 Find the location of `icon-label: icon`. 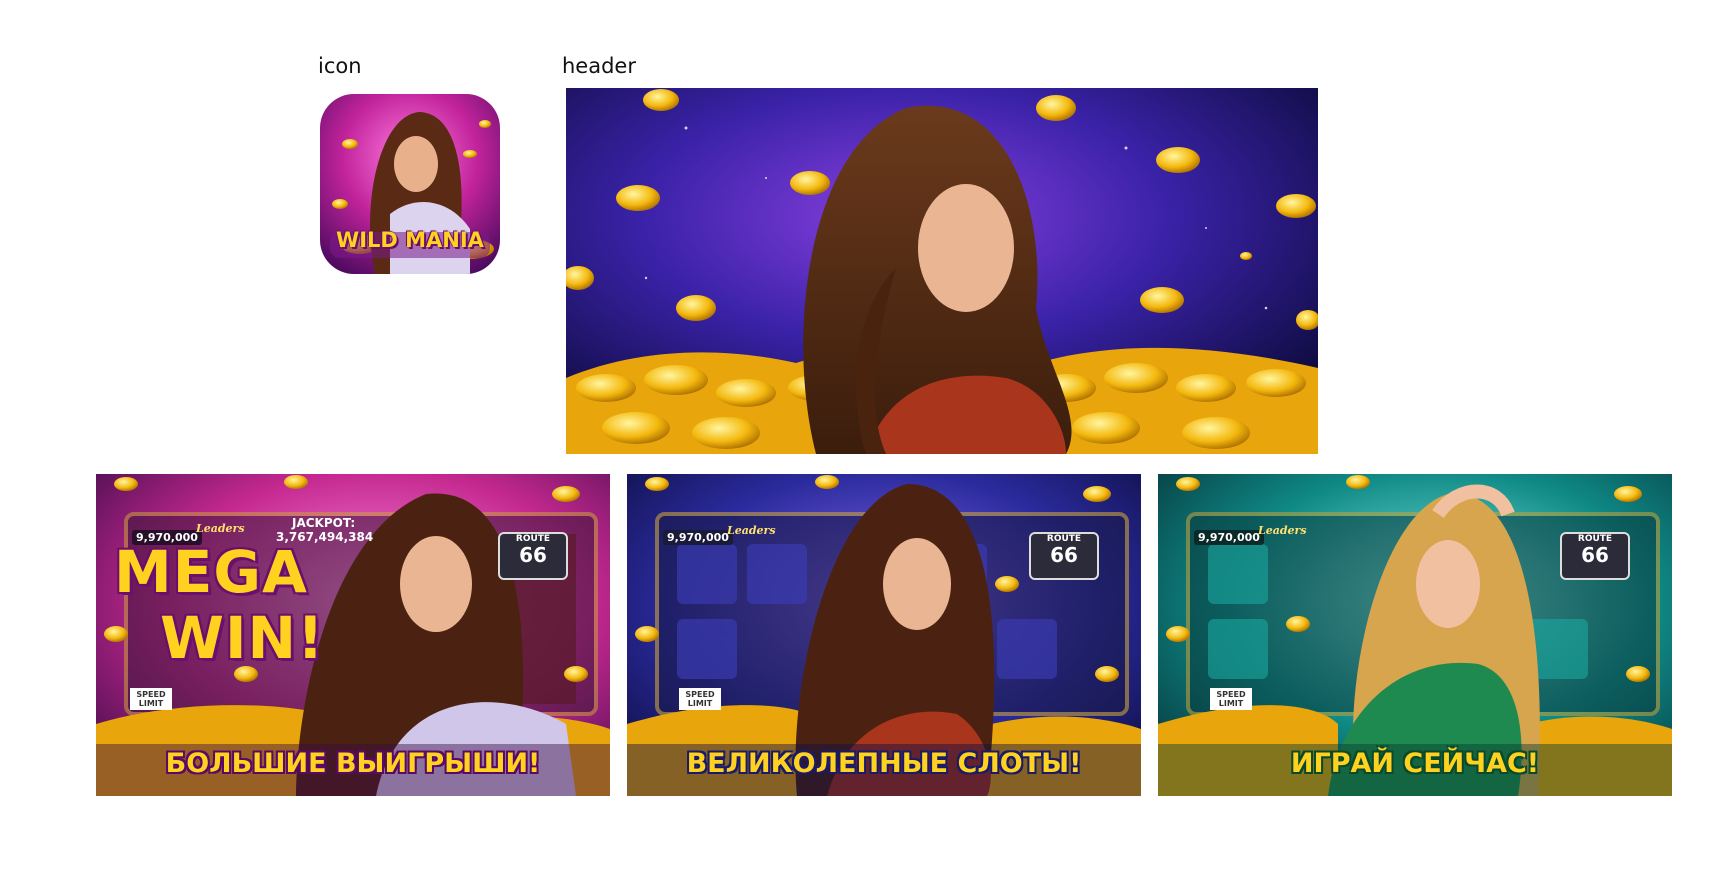

icon-label: icon is located at coordinates (340, 66).